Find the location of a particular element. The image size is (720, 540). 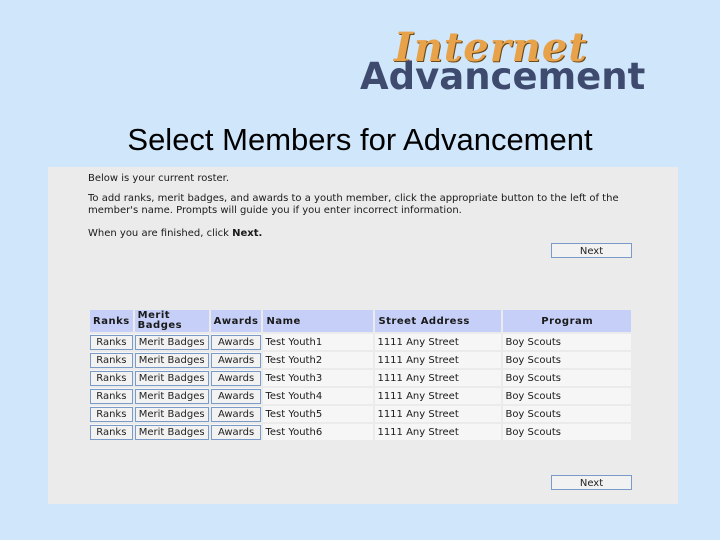

member-name: Test Youth2 is located at coordinates (294, 360).